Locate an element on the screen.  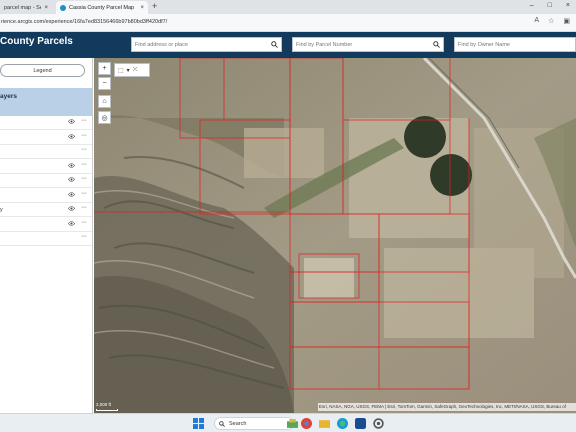
scale-bar is located at coordinates (107, 410).